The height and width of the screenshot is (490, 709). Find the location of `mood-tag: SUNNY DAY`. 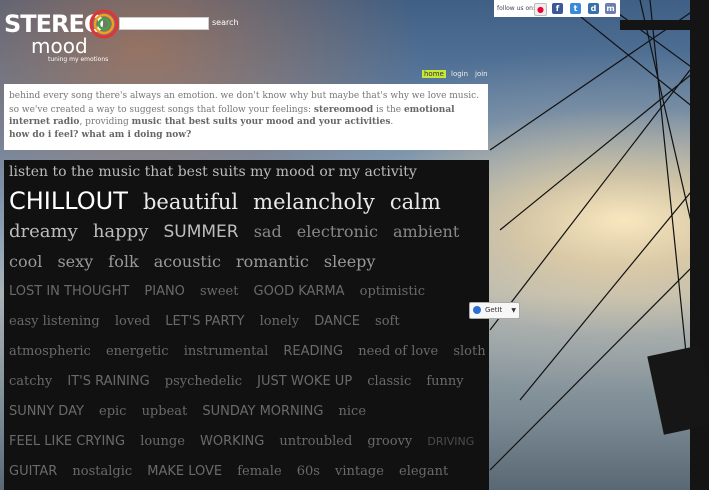

mood-tag: SUNNY DAY is located at coordinates (46, 412).